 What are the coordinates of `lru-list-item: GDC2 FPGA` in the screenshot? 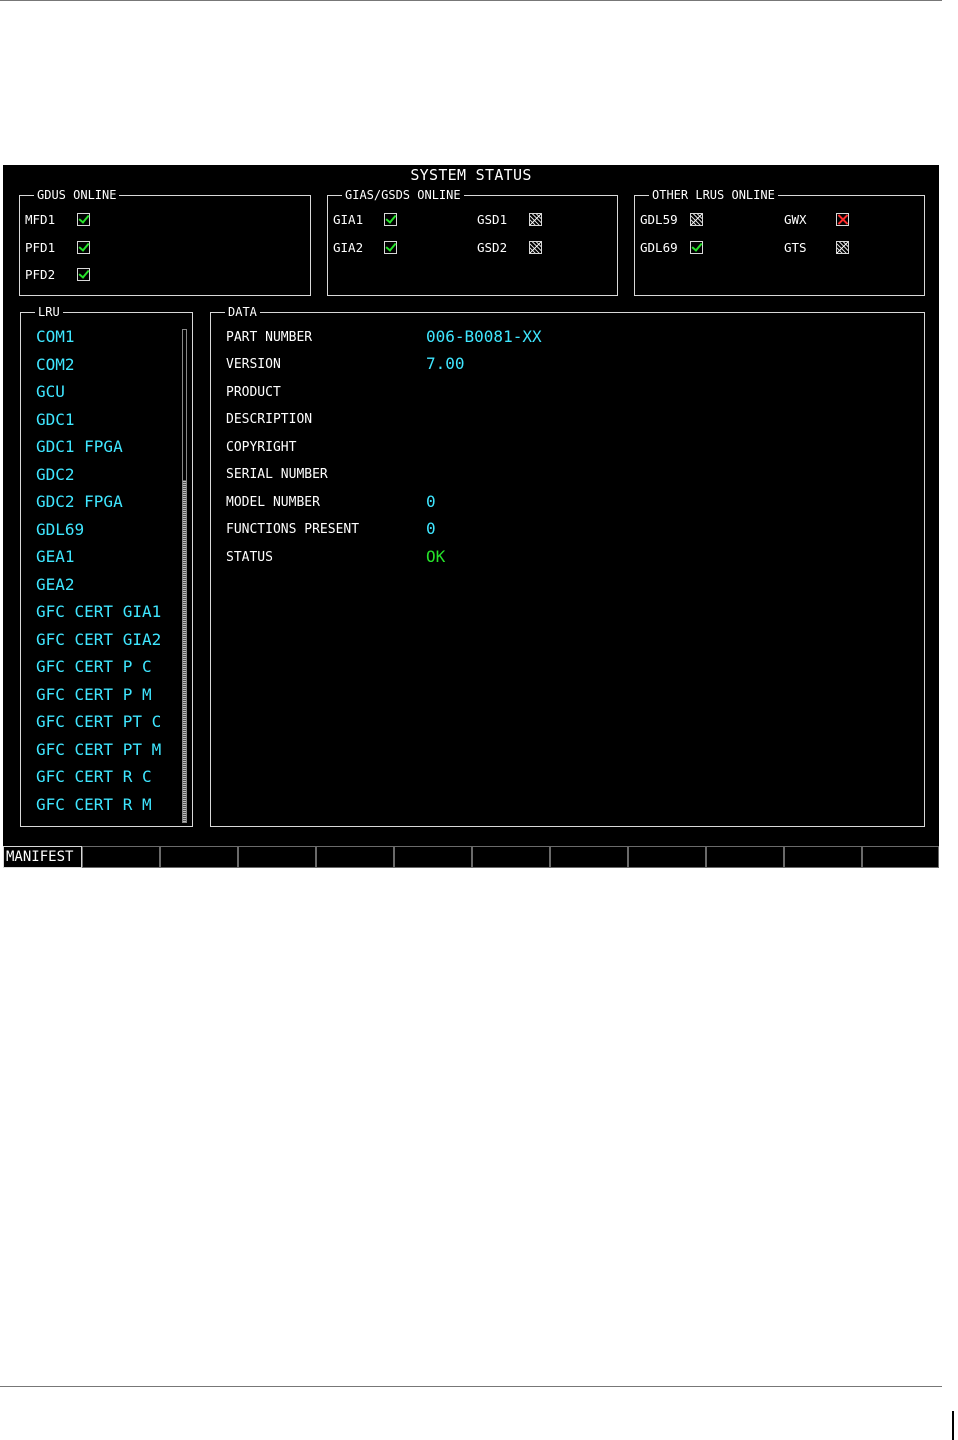 It's located at (79, 502).